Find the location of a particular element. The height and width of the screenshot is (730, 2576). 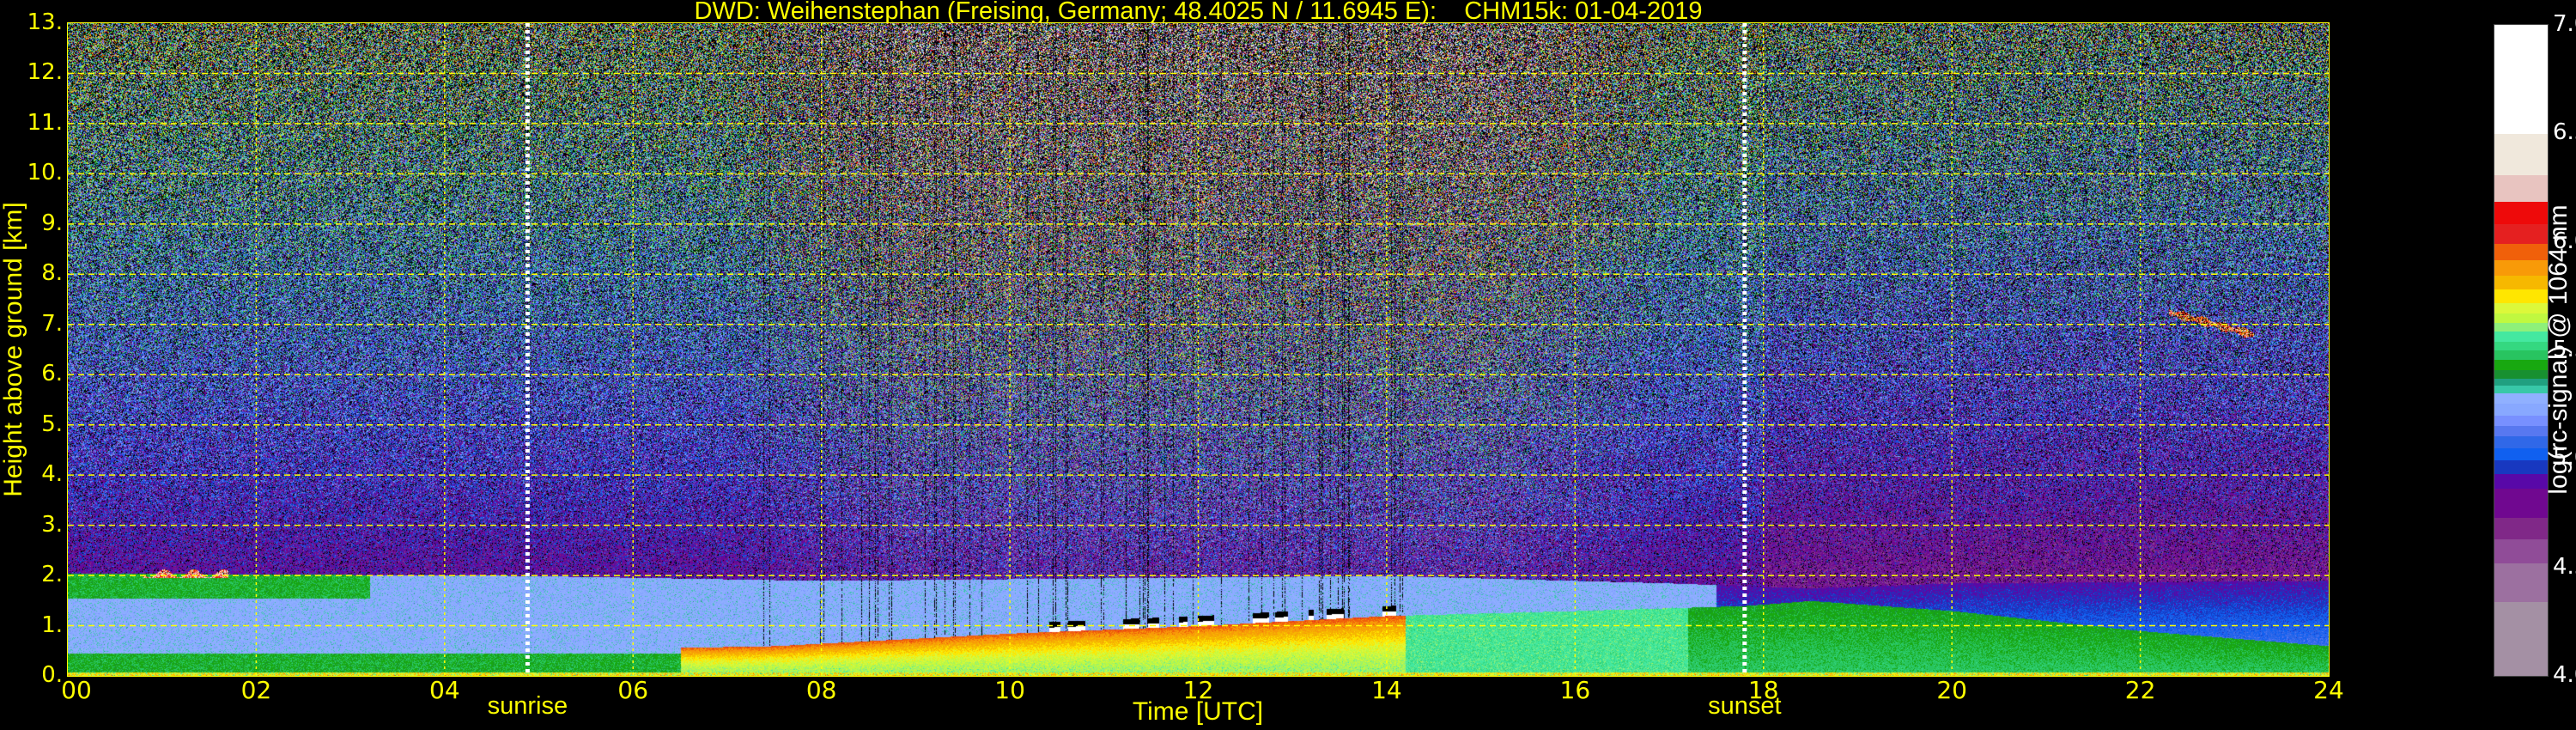

y-axis-label: Height above ground [km] is located at coordinates (13, 349).